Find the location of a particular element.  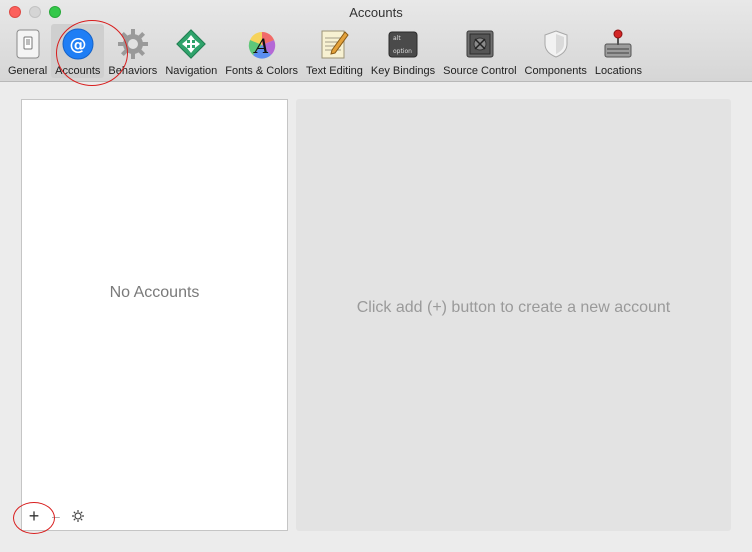

tab-label: Behaviors is located at coordinates (133, 71).